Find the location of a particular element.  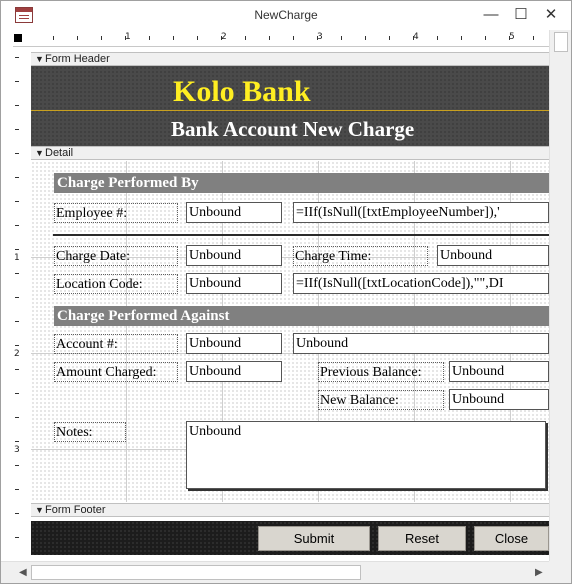

scroll-left-icon: ◀ is located at coordinates (23, 572).